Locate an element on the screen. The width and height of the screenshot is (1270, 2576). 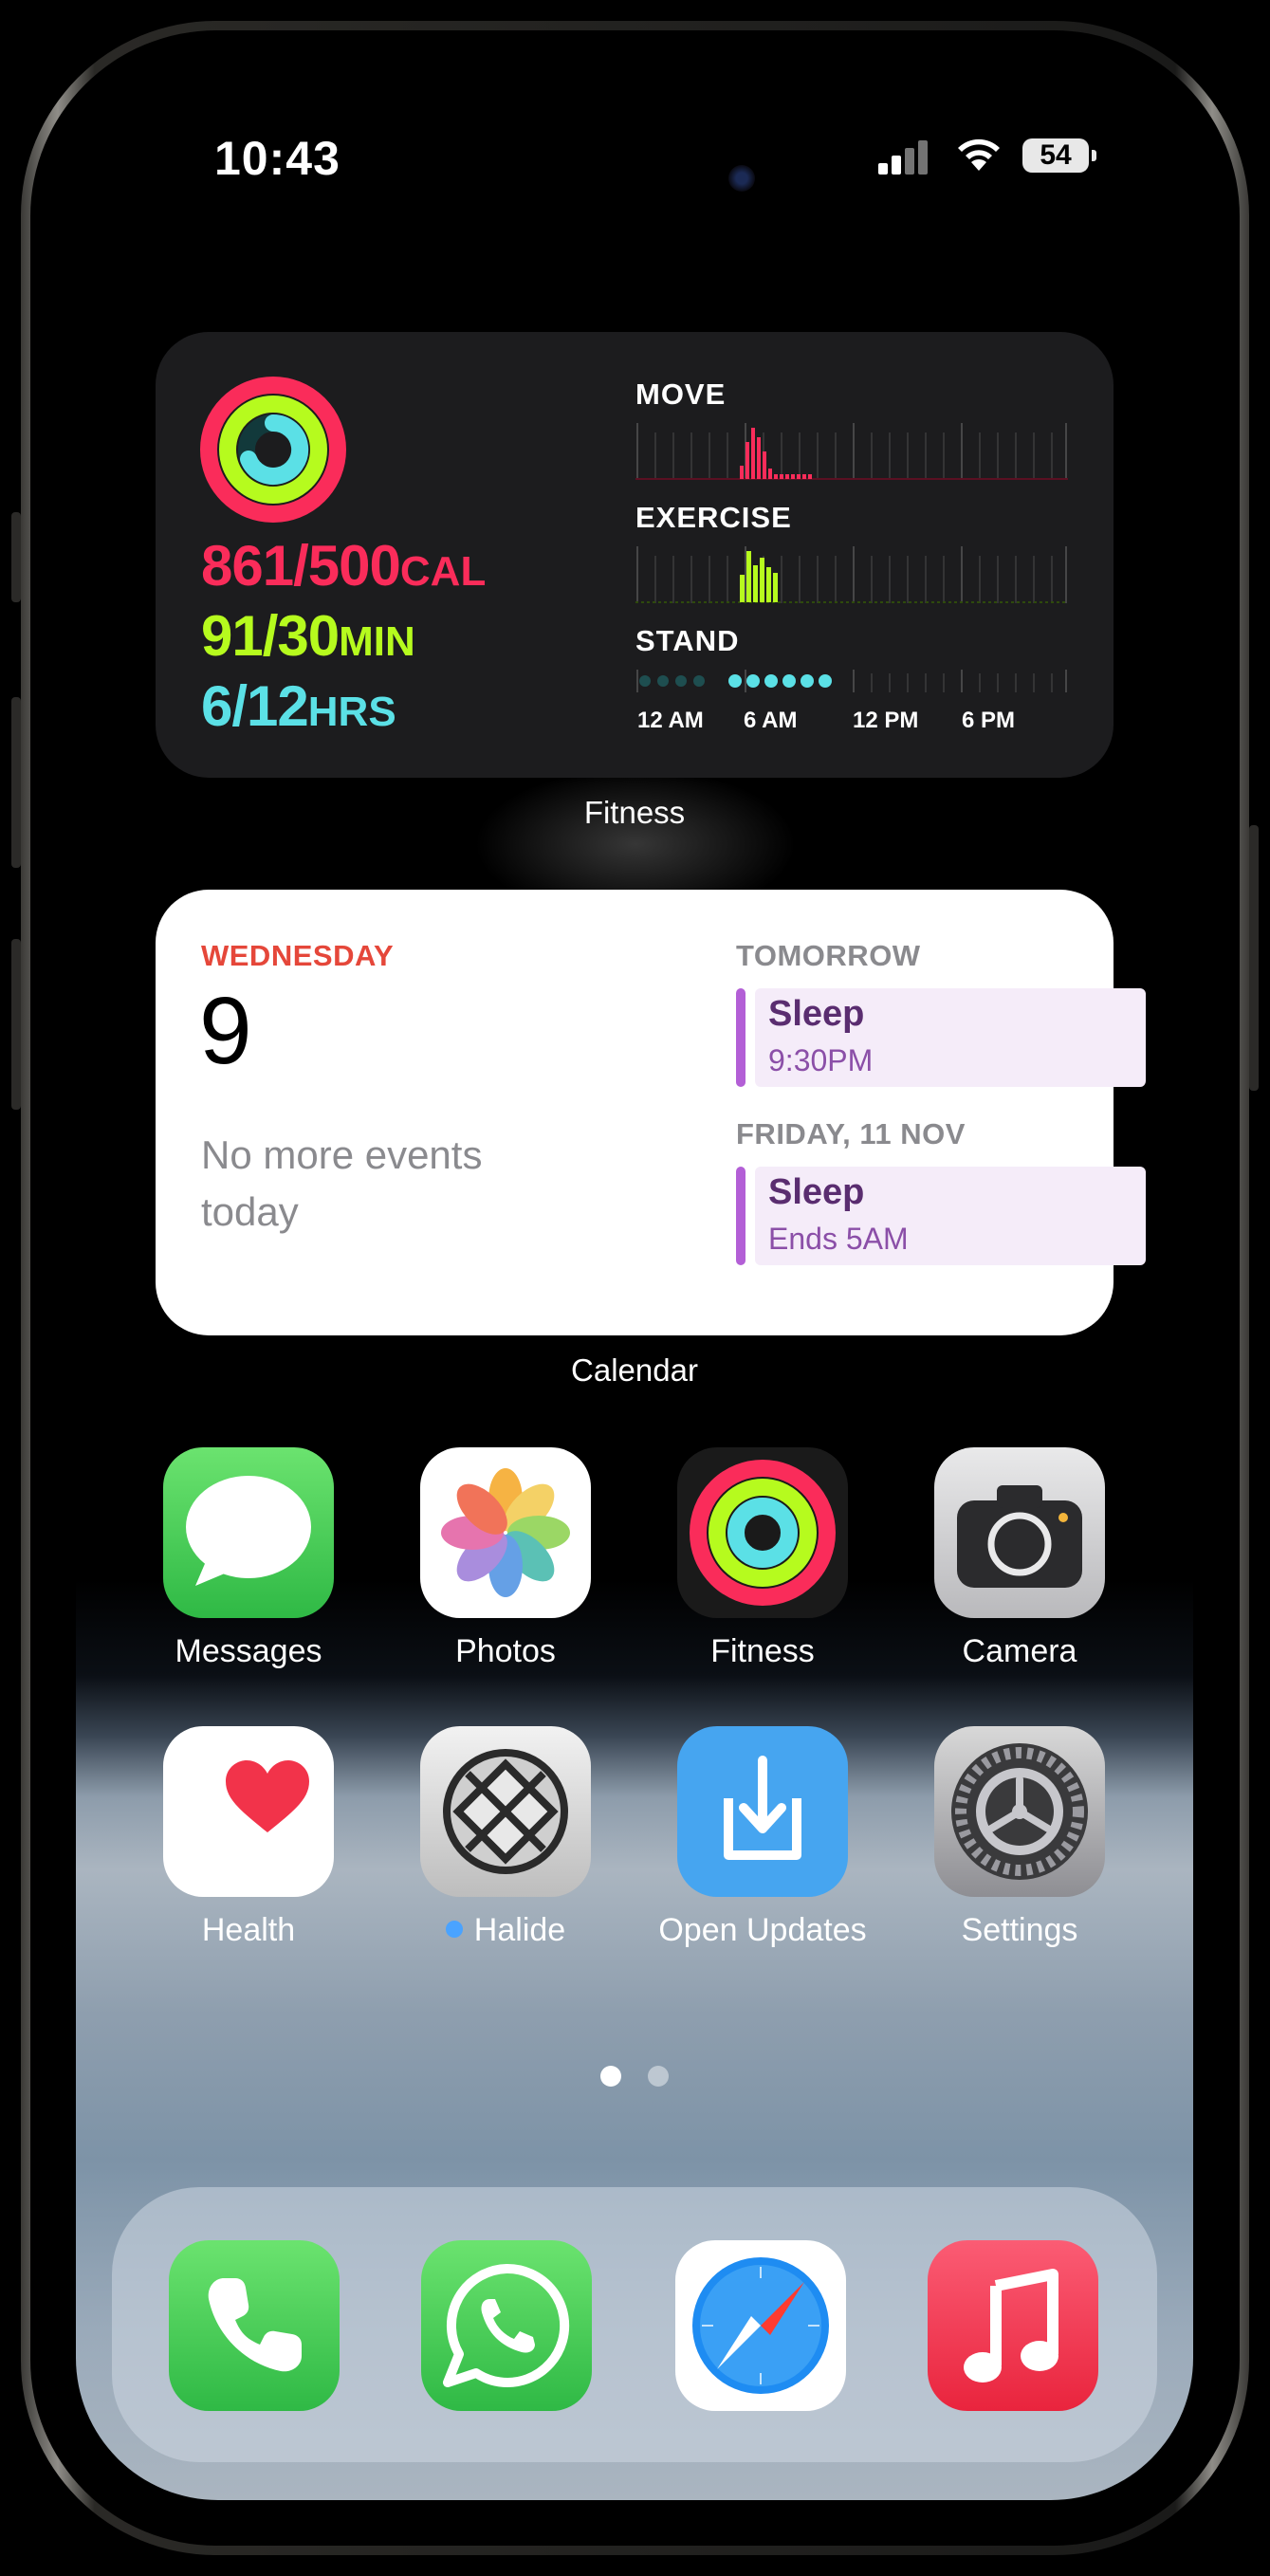
move-chart is located at coordinates (851, 451).